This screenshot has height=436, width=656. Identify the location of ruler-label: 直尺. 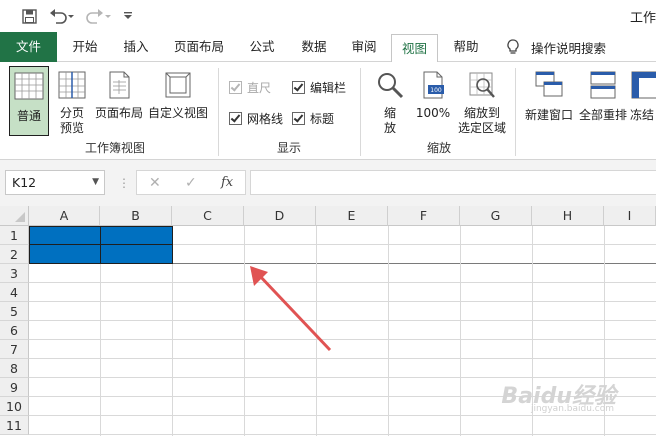
(259, 88).